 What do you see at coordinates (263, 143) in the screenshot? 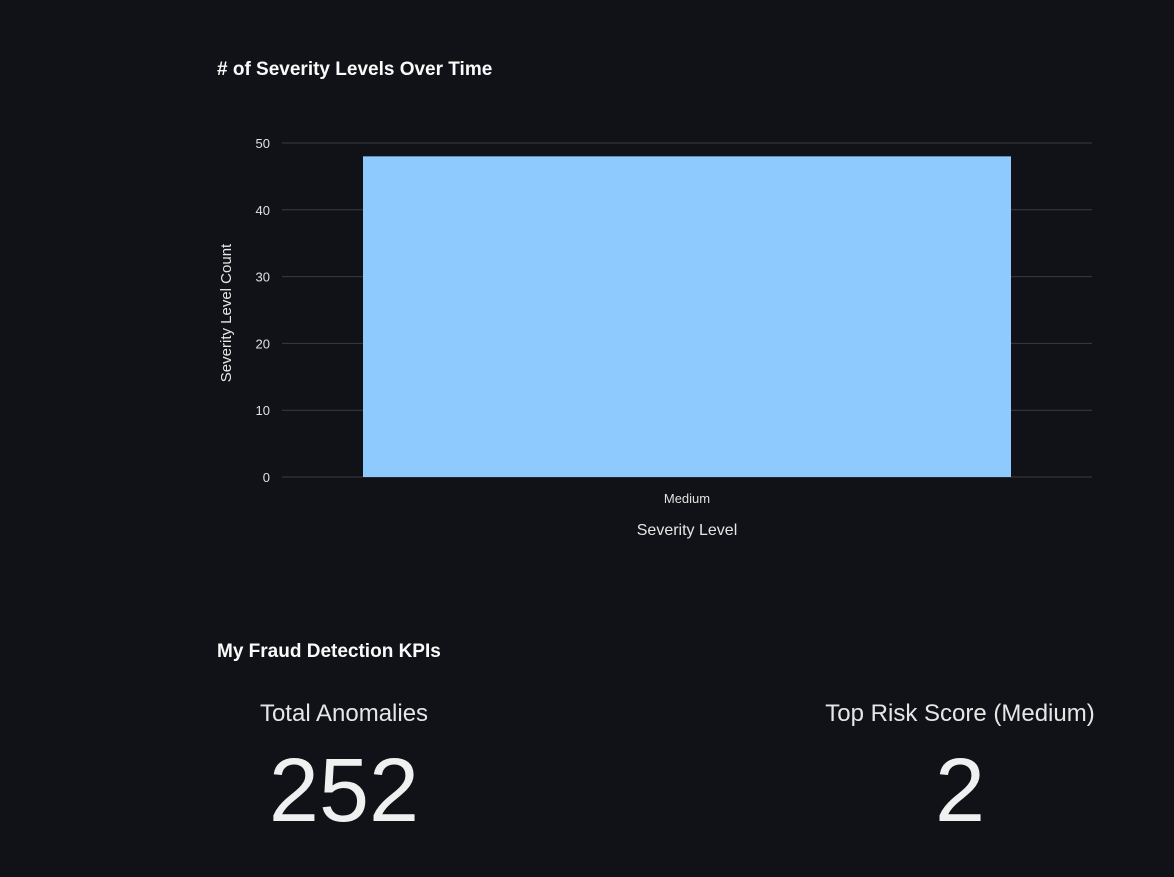
I see `y-tick-label: 50` at bounding box center [263, 143].